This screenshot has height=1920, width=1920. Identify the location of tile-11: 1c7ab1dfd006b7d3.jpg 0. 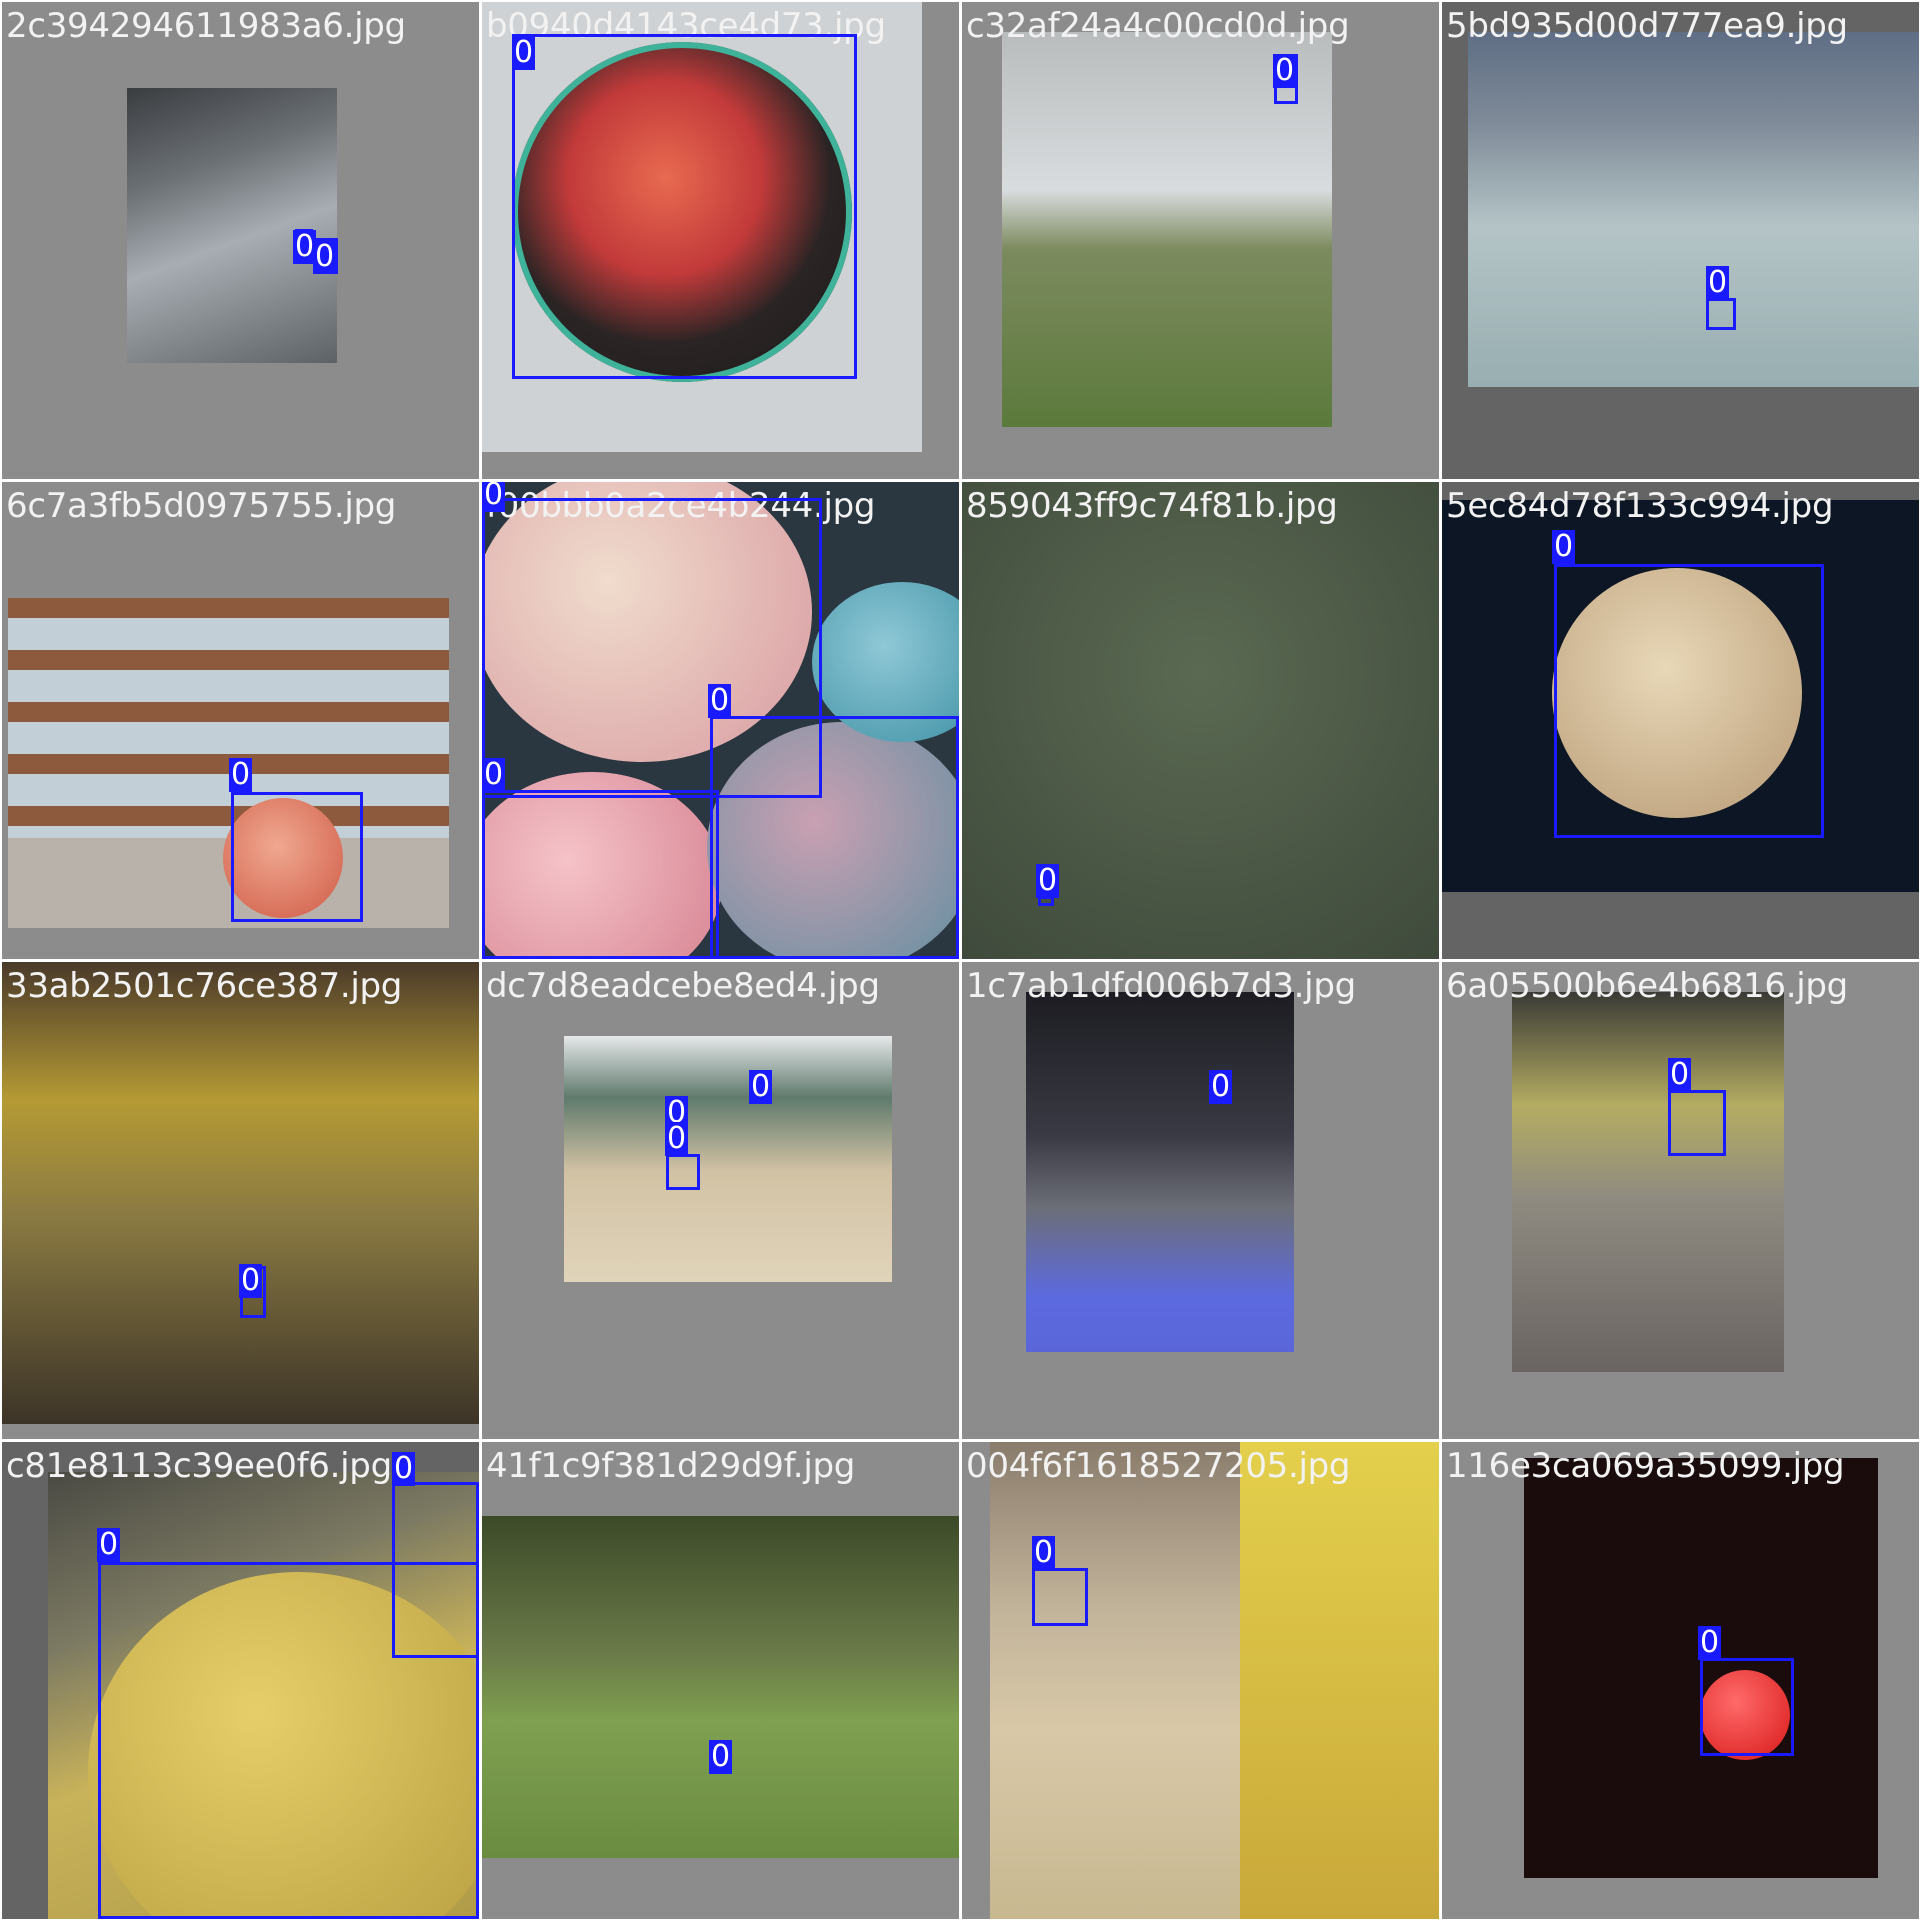
(1200, 1200).